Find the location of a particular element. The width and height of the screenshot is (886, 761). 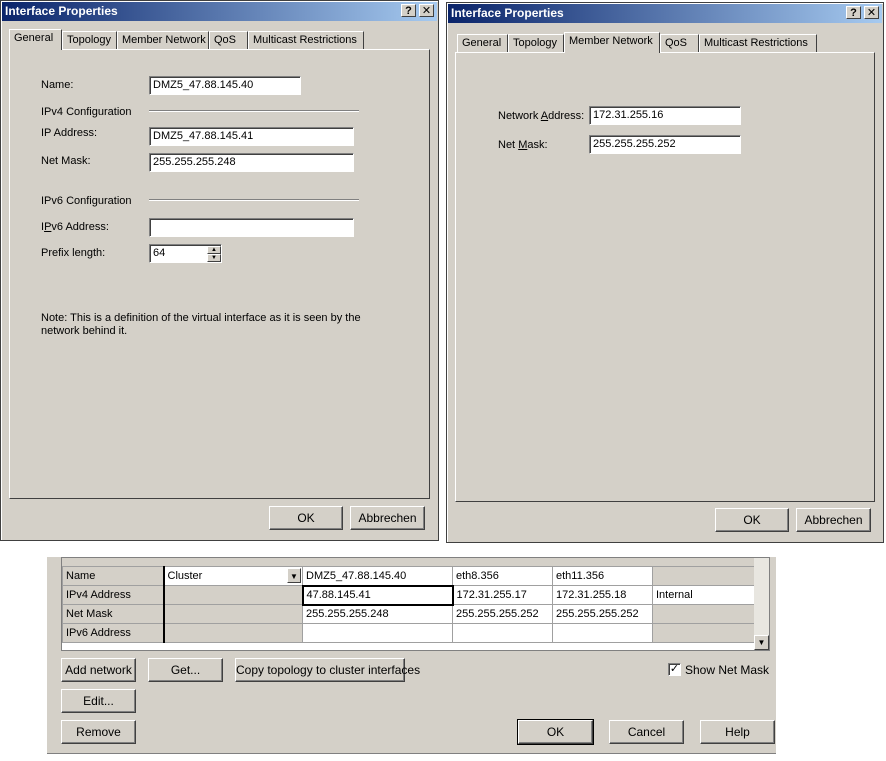

cell-cluster-ipv4: 47.88.145.41 is located at coordinates (377, 595).